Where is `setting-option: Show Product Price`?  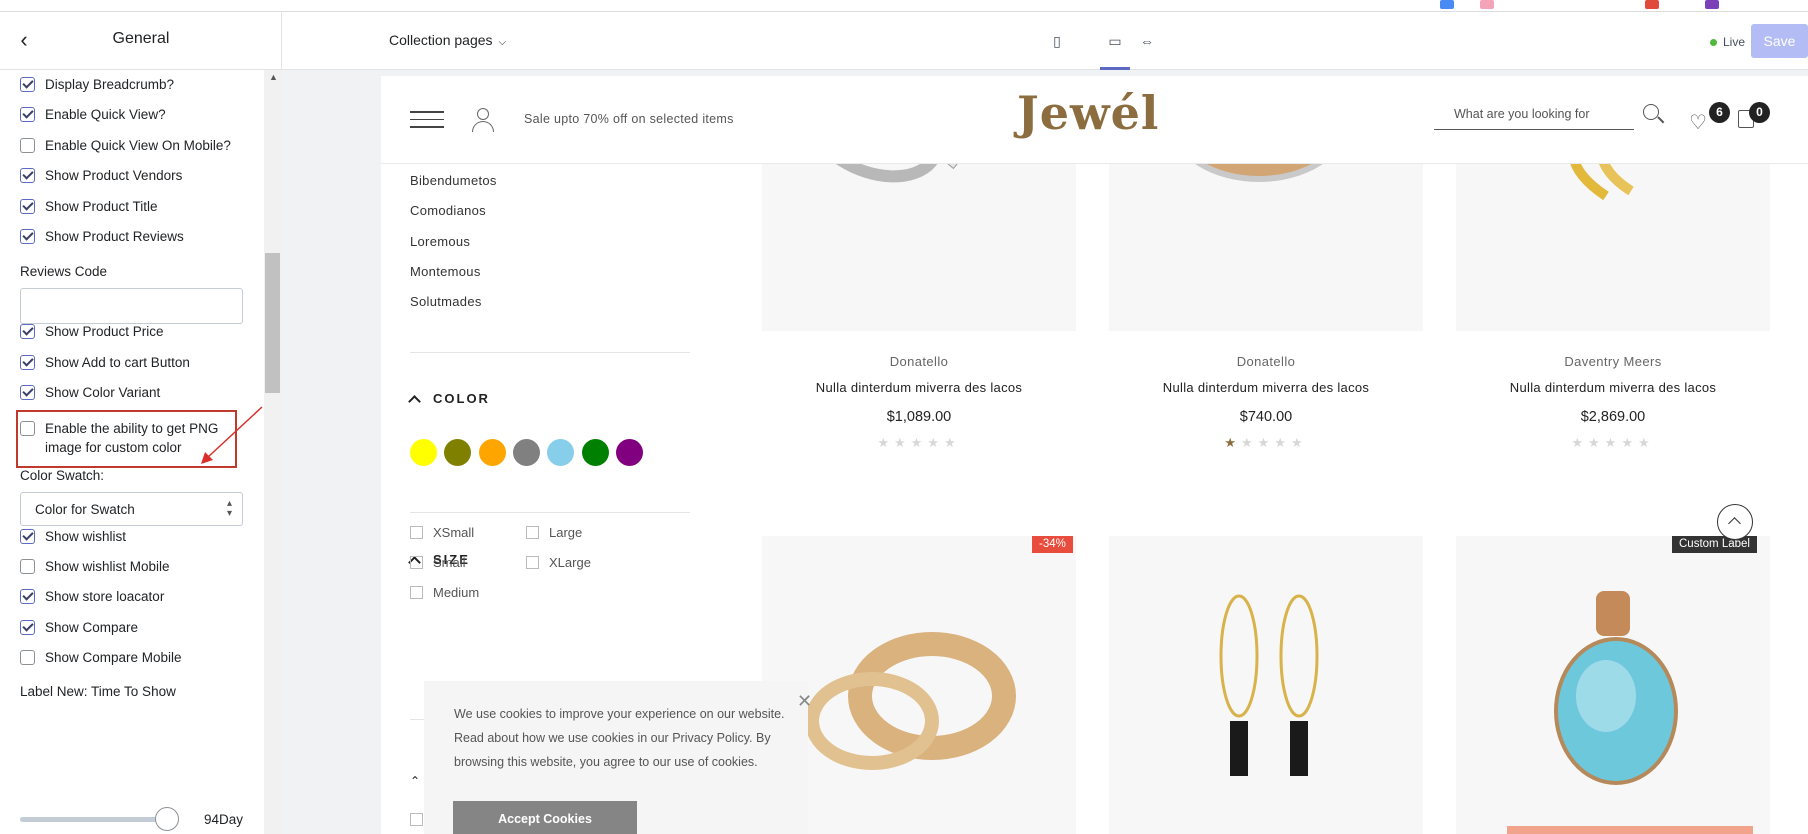
setting-option: Show Product Price is located at coordinates (92, 331).